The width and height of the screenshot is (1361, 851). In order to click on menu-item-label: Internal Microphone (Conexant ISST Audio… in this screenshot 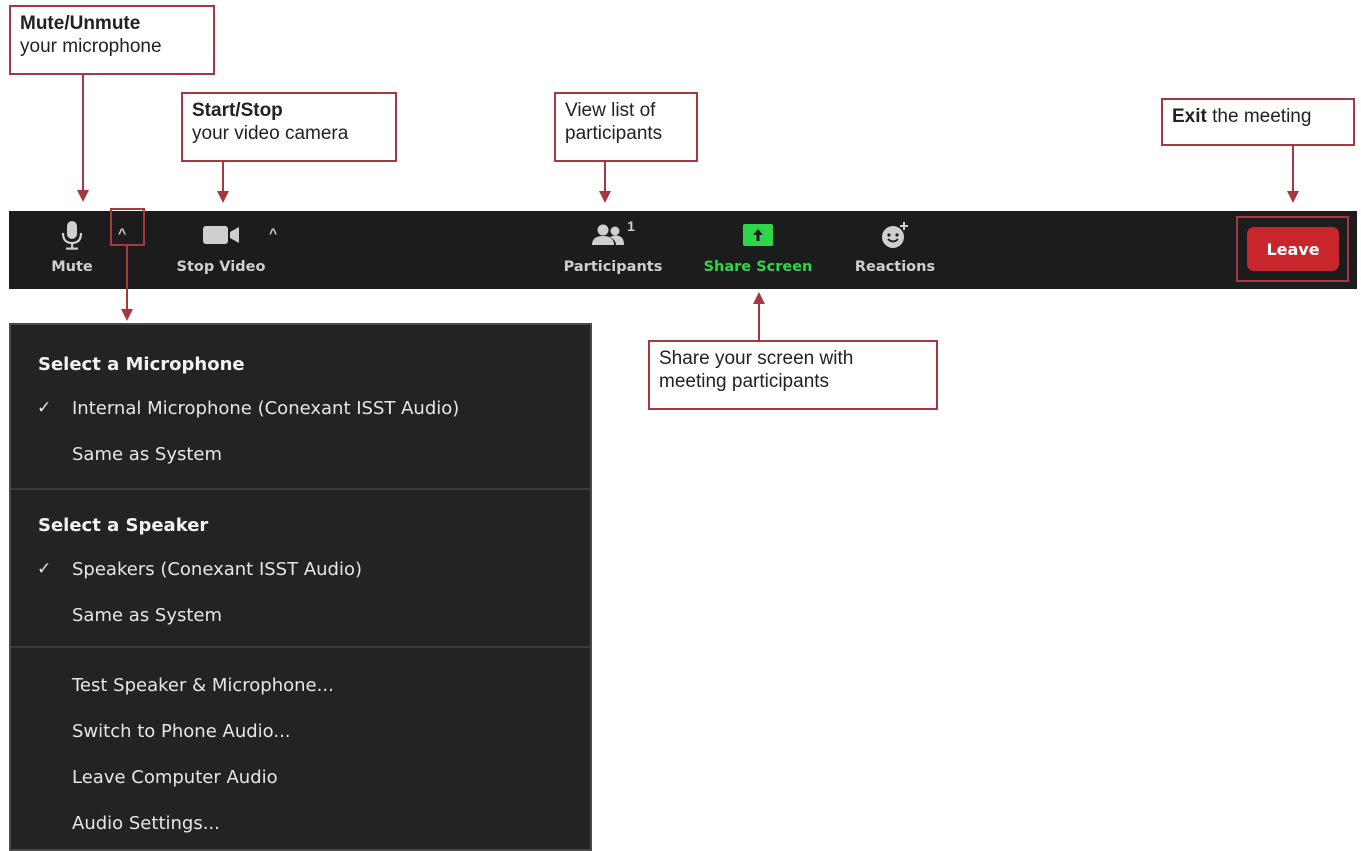, I will do `click(266, 408)`.